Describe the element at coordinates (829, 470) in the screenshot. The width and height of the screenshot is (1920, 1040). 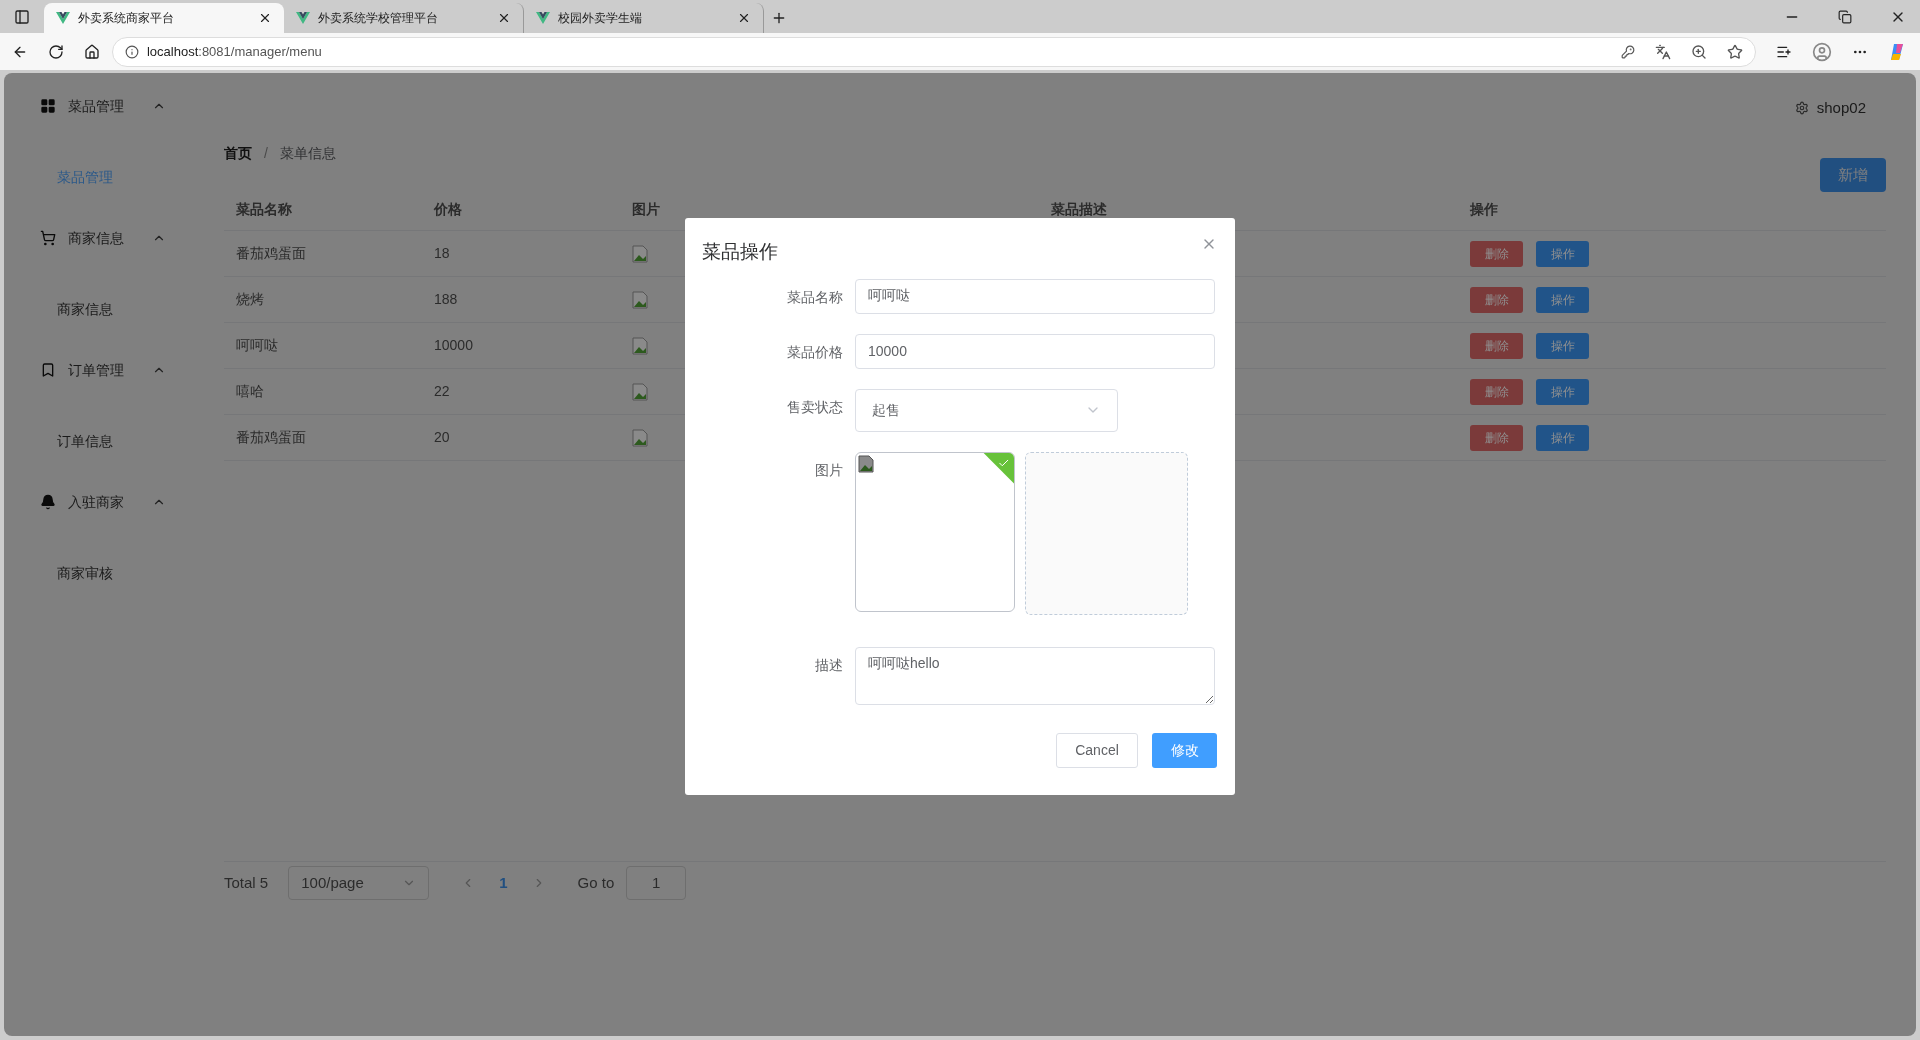
I see `field-label: 图片` at that location.